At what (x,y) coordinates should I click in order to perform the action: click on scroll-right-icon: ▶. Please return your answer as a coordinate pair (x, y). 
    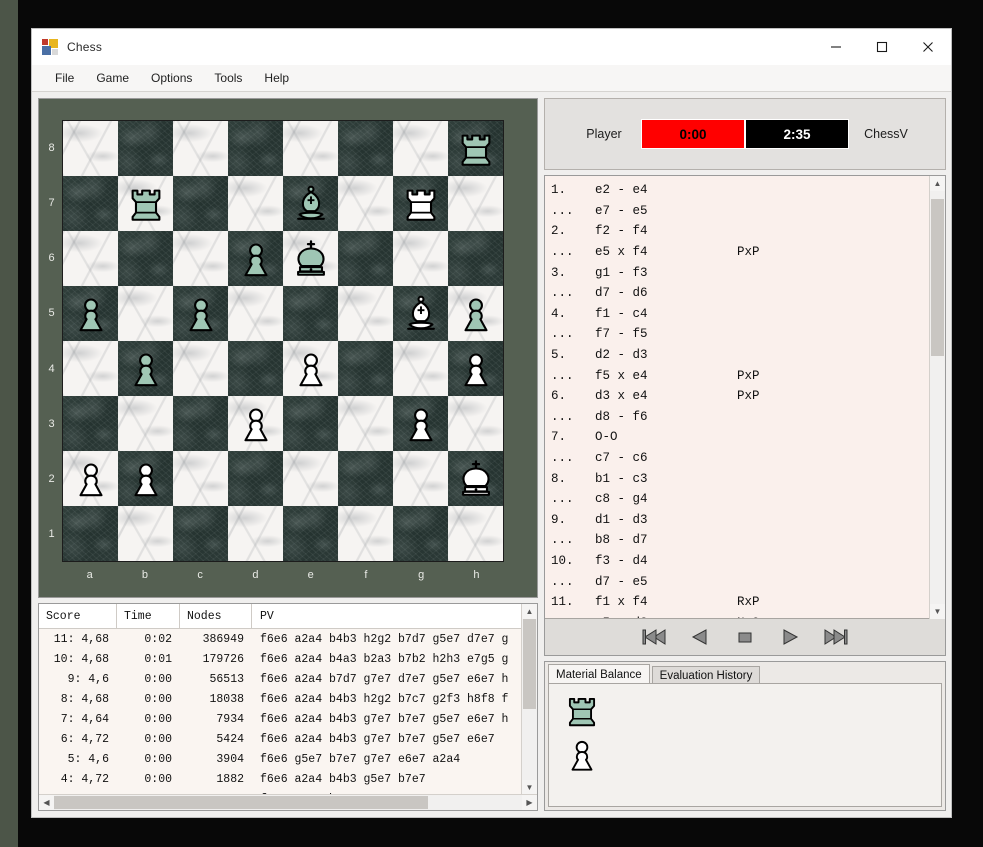
    Looking at the image, I should click on (529, 802).